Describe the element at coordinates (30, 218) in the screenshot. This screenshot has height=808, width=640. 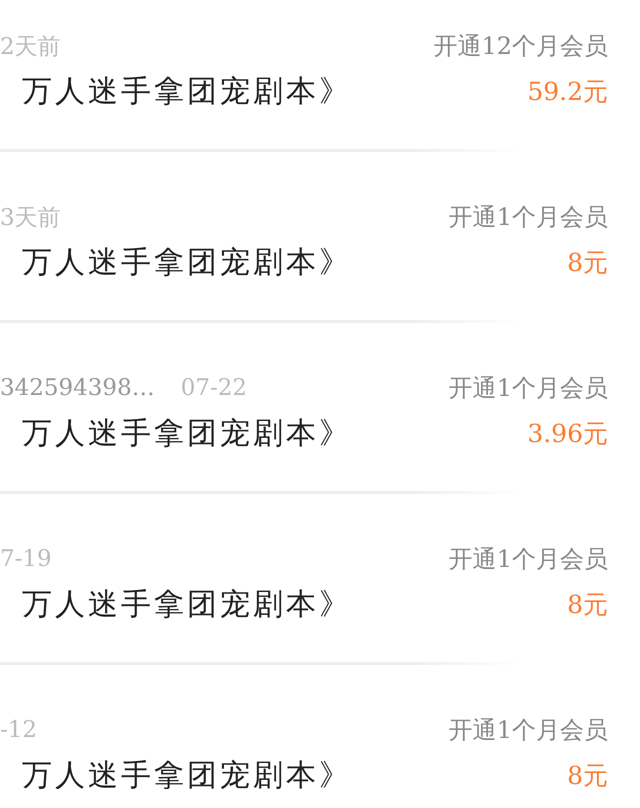
I see `order-date: 3天前` at that location.